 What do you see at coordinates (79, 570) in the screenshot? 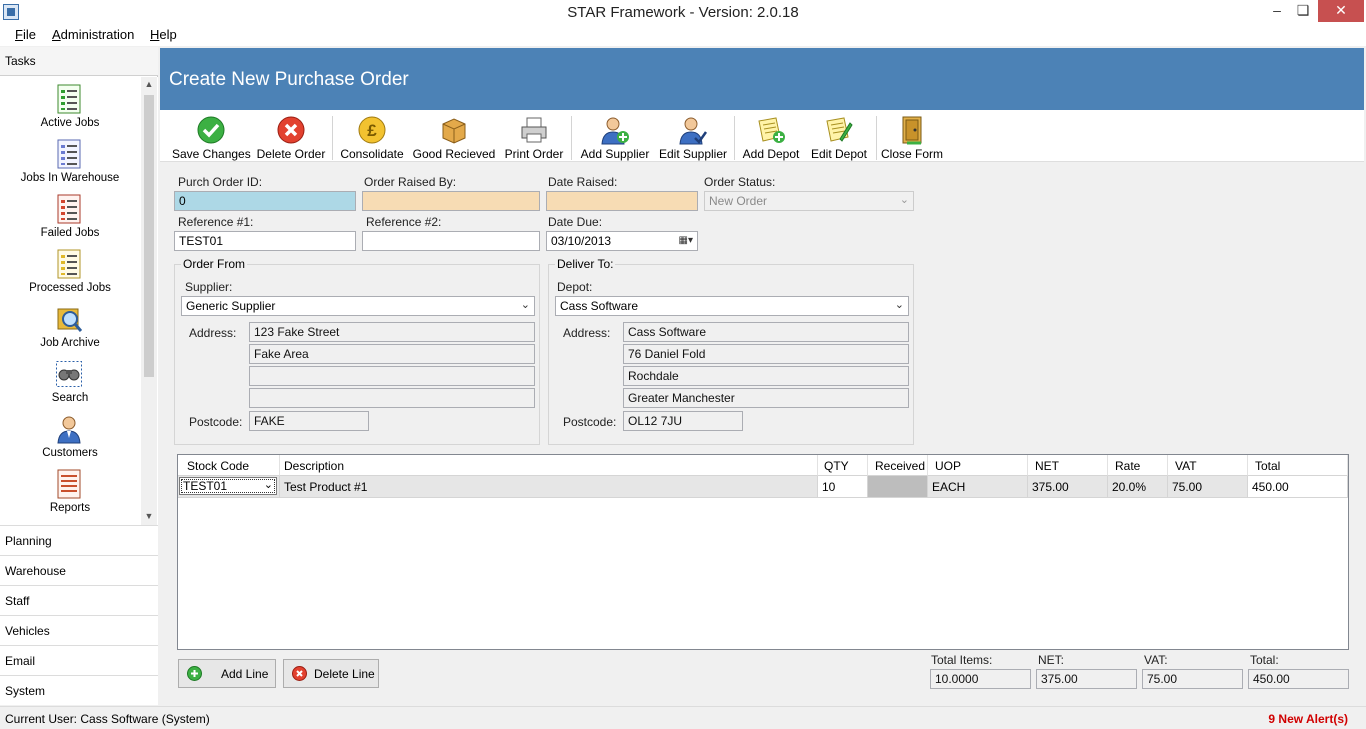
I see `sidebar-category-warehouse: Warehouse` at bounding box center [79, 570].